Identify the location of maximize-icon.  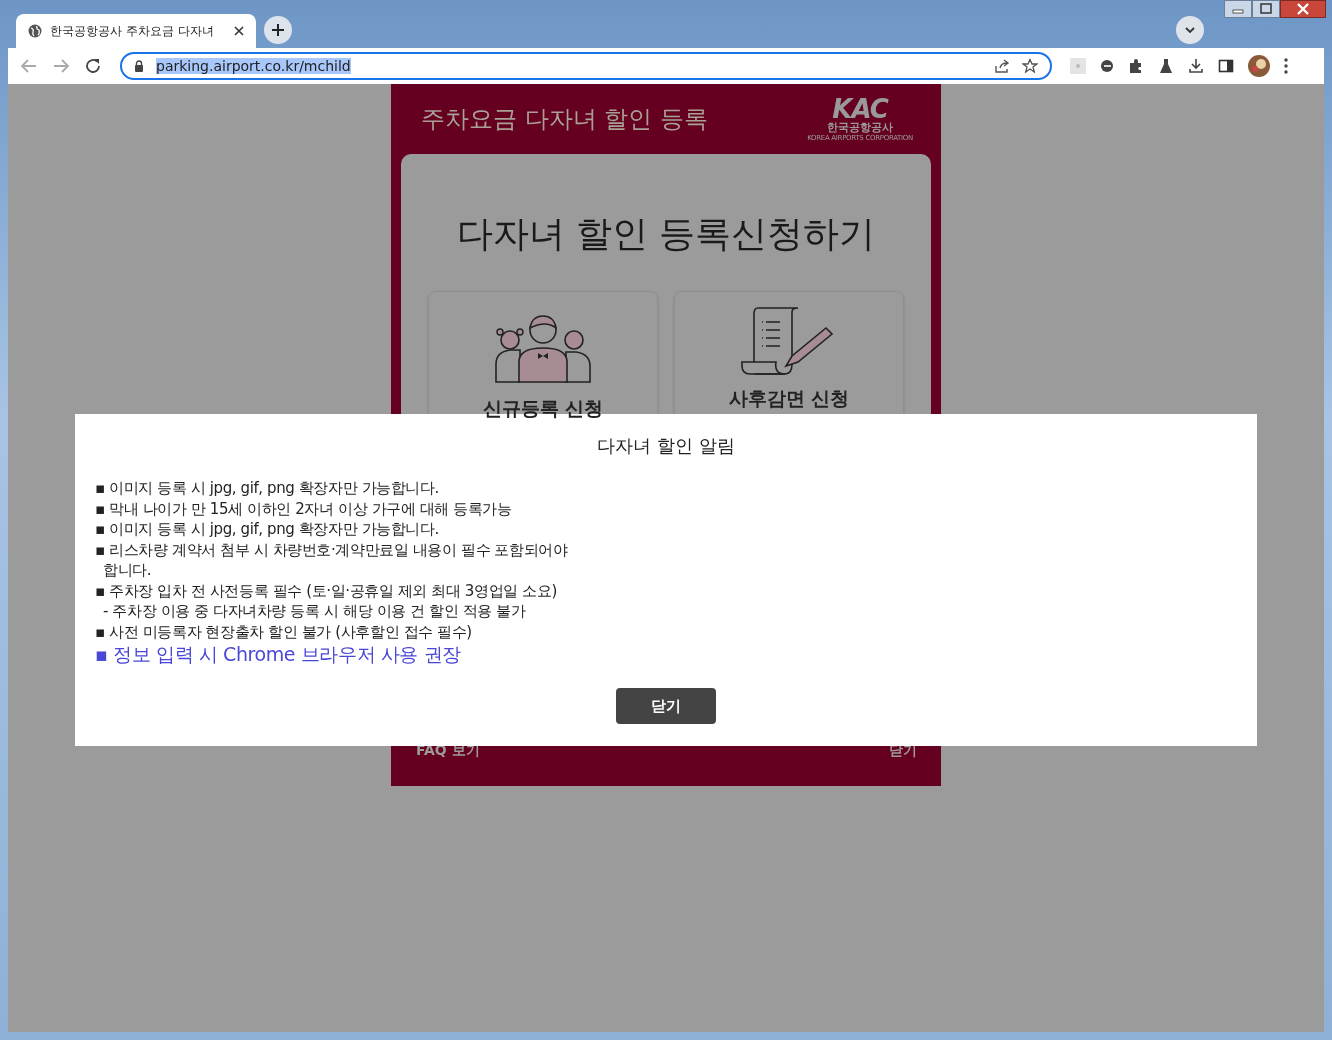
(1266, 9).